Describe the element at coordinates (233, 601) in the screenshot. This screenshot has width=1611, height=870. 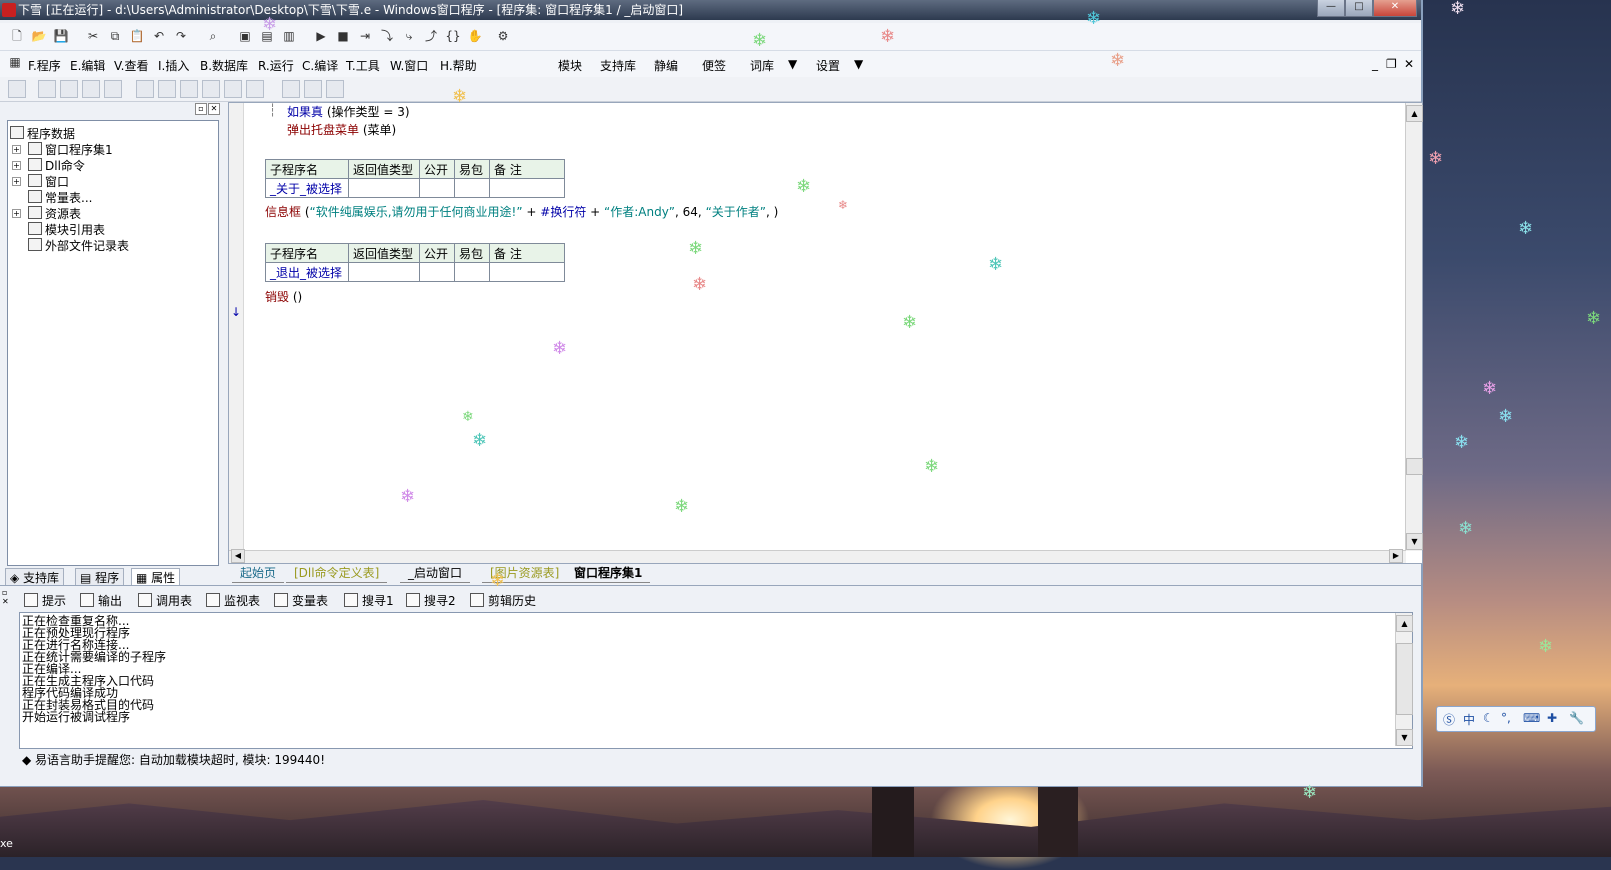
I see `tab-watch: 监视表` at that location.